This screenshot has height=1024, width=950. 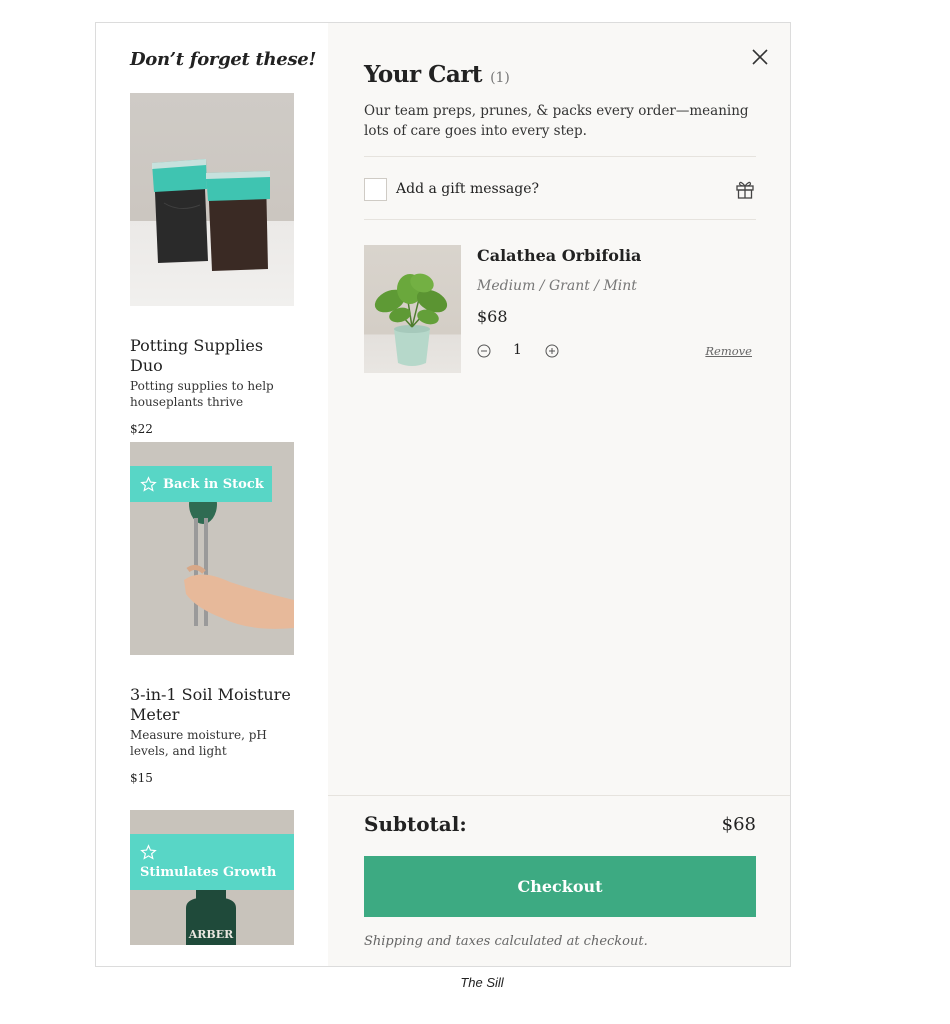 What do you see at coordinates (212, 199) in the screenshot?
I see `product-image` at bounding box center [212, 199].